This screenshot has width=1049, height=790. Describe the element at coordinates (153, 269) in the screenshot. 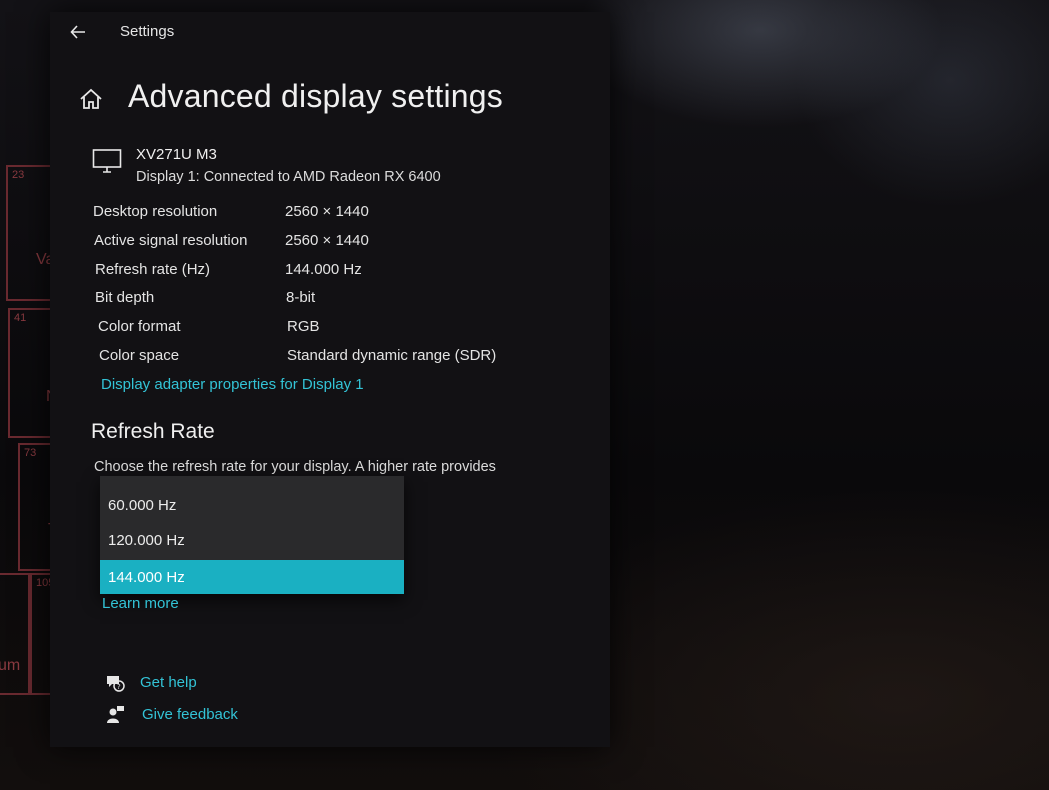

I see `info-label: Refresh rate (Hz)` at that location.